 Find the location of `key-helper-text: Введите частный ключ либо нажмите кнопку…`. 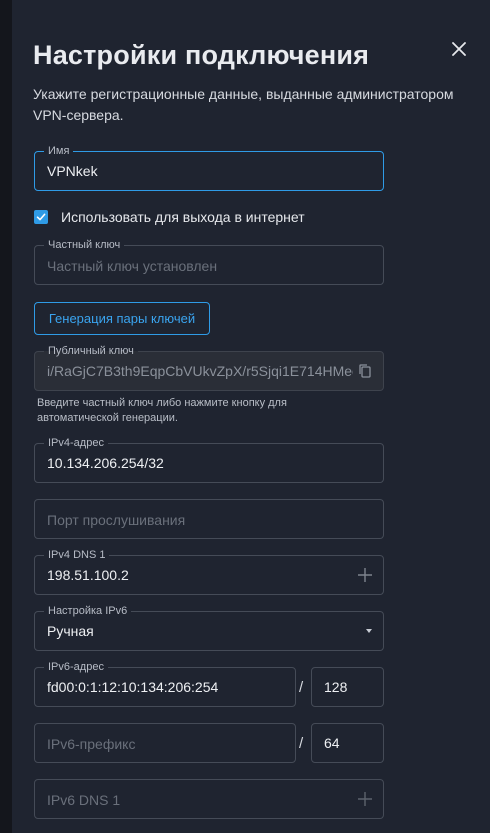

key-helper-text: Введите частный ключ либо нажмите кнопку… is located at coordinates (162, 410).